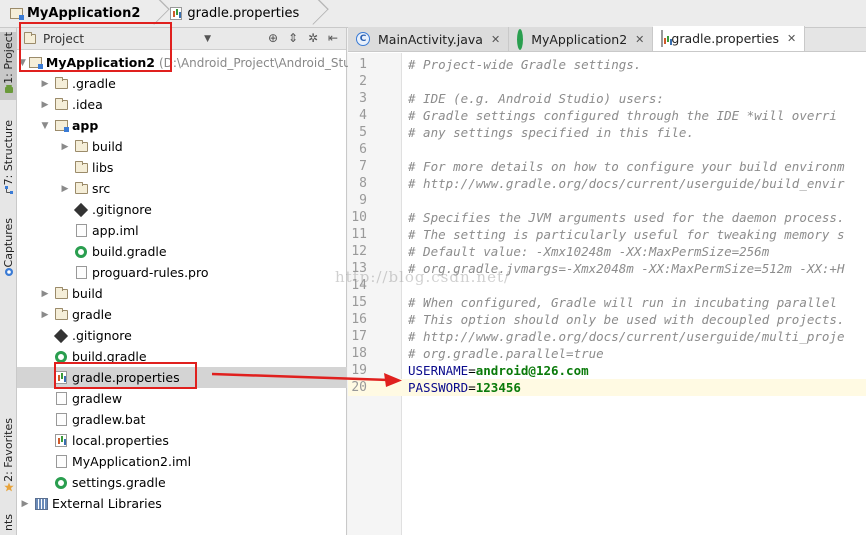  Describe the element at coordinates (273, 38) in the screenshot. I see `scroll-from-source-icon: ⊕` at that location.